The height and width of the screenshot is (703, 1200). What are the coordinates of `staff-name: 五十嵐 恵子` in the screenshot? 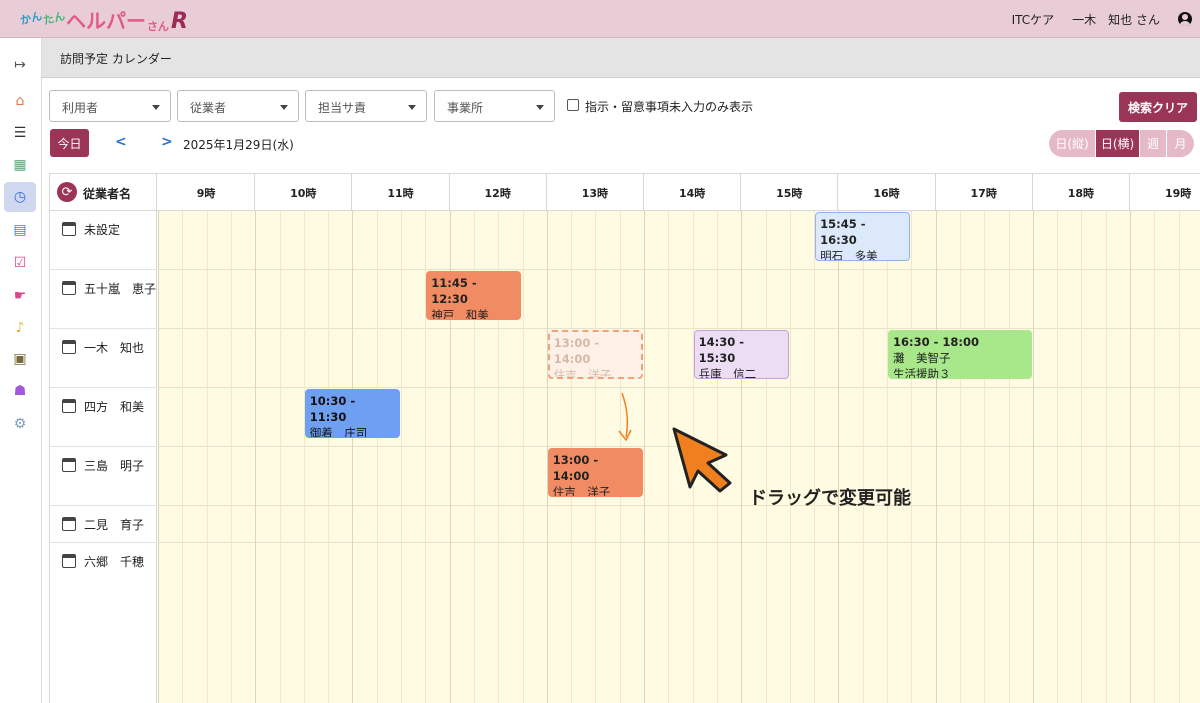 It's located at (120, 289).